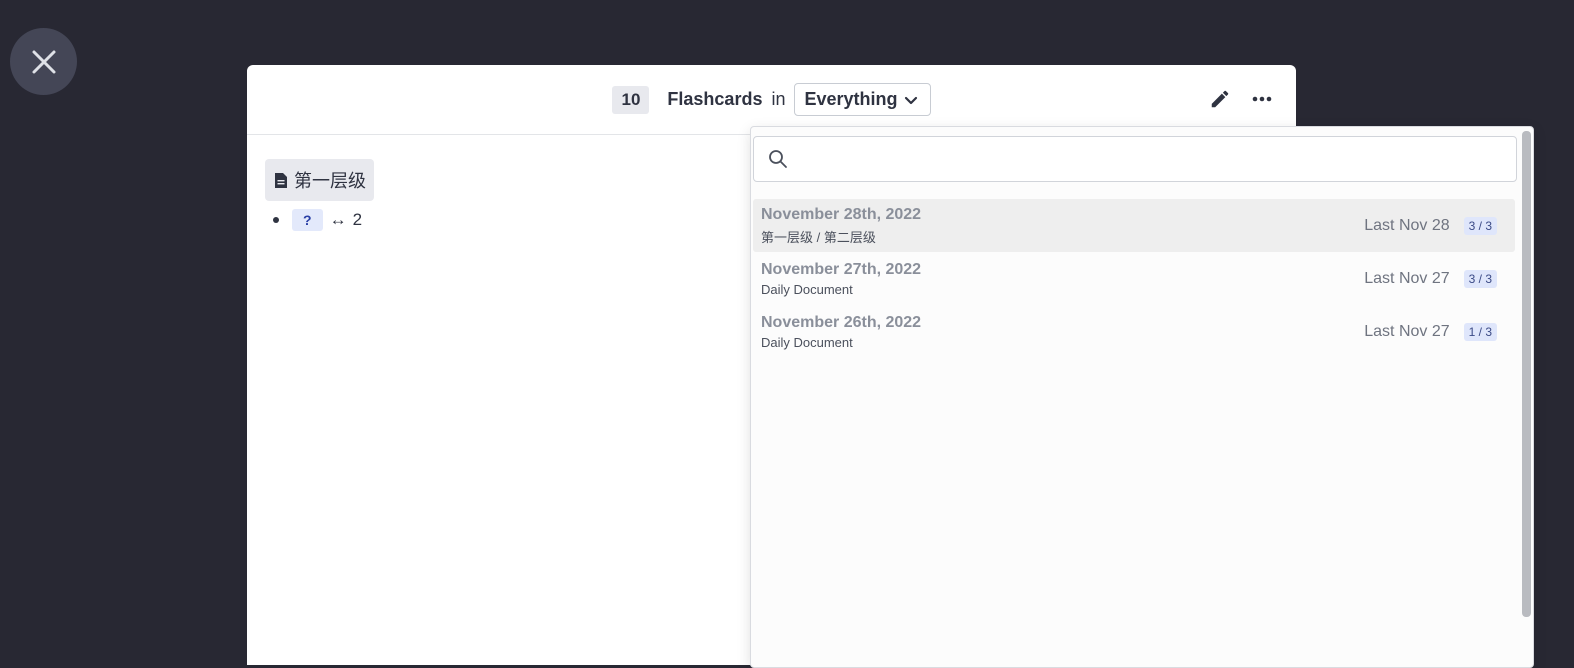 This screenshot has height=668, width=1574. I want to click on page-reference: 第一层级, so click(319, 180).